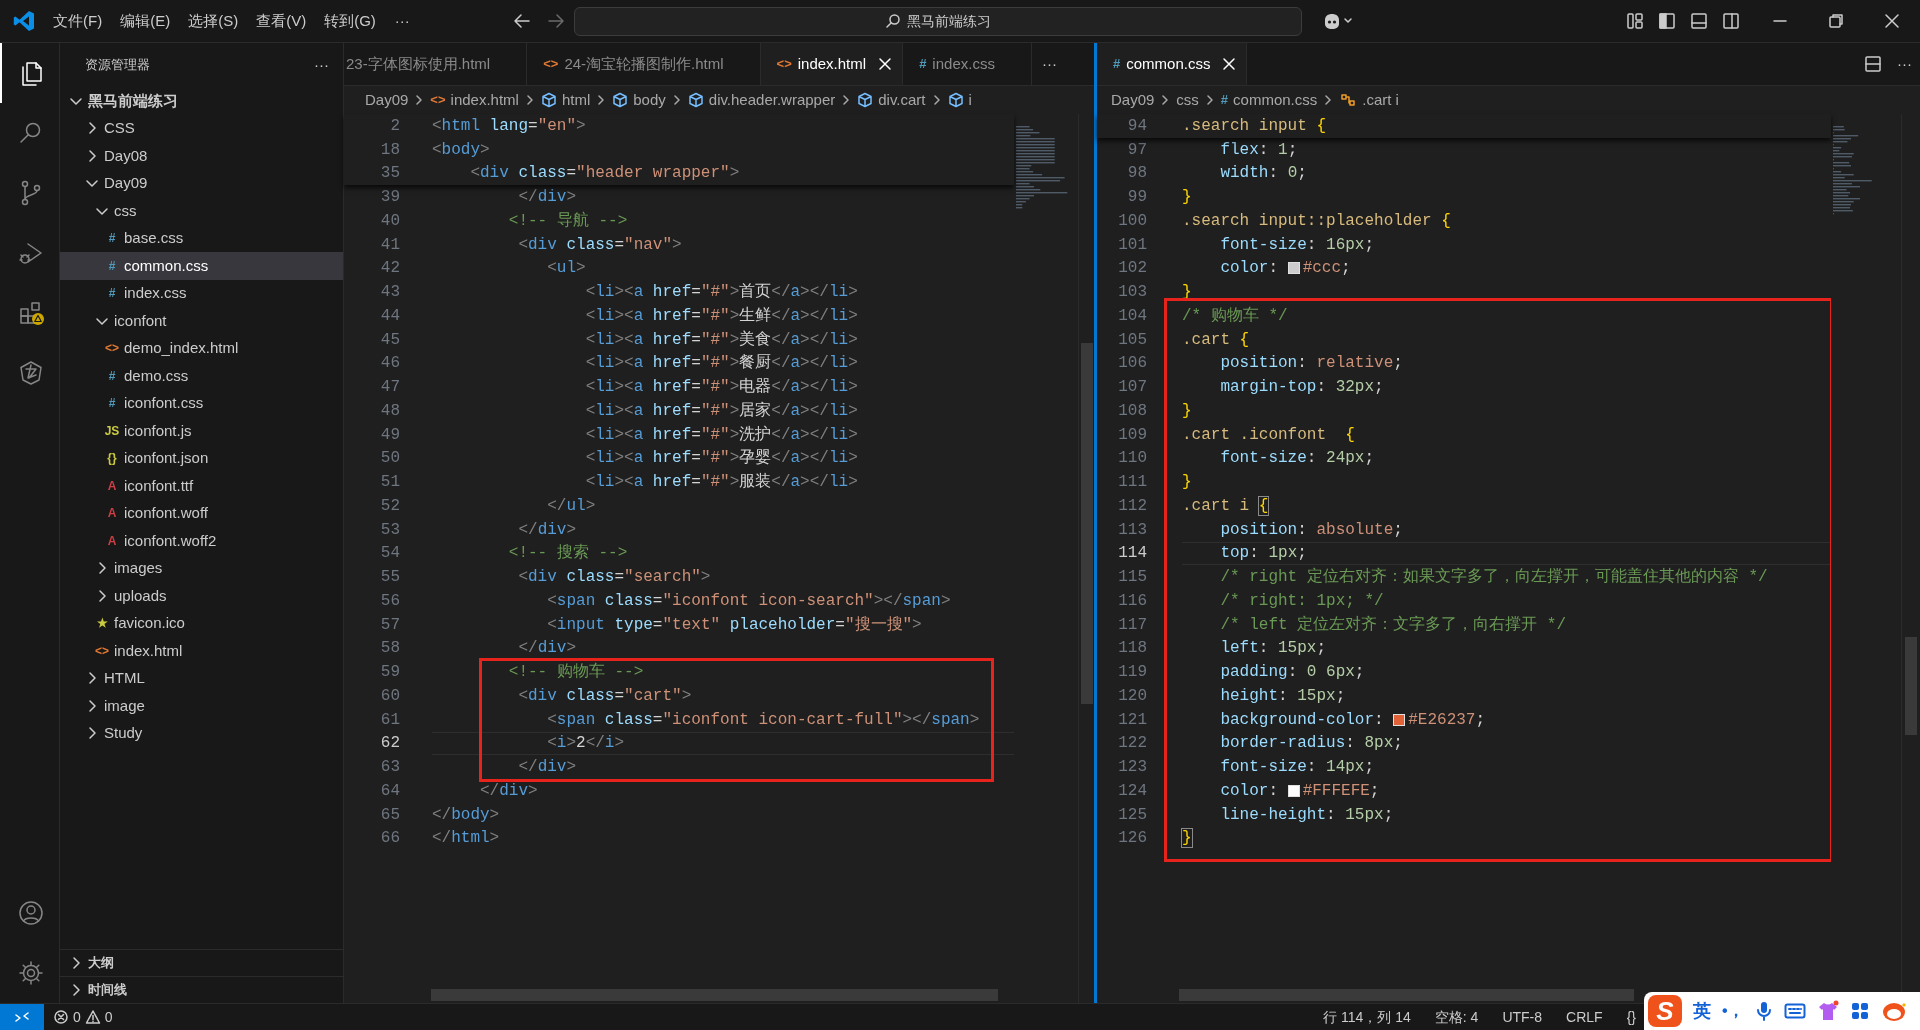 Image resolution: width=1920 pixels, height=1030 pixels. I want to click on breadcrumb-item: css, so click(1187, 100).